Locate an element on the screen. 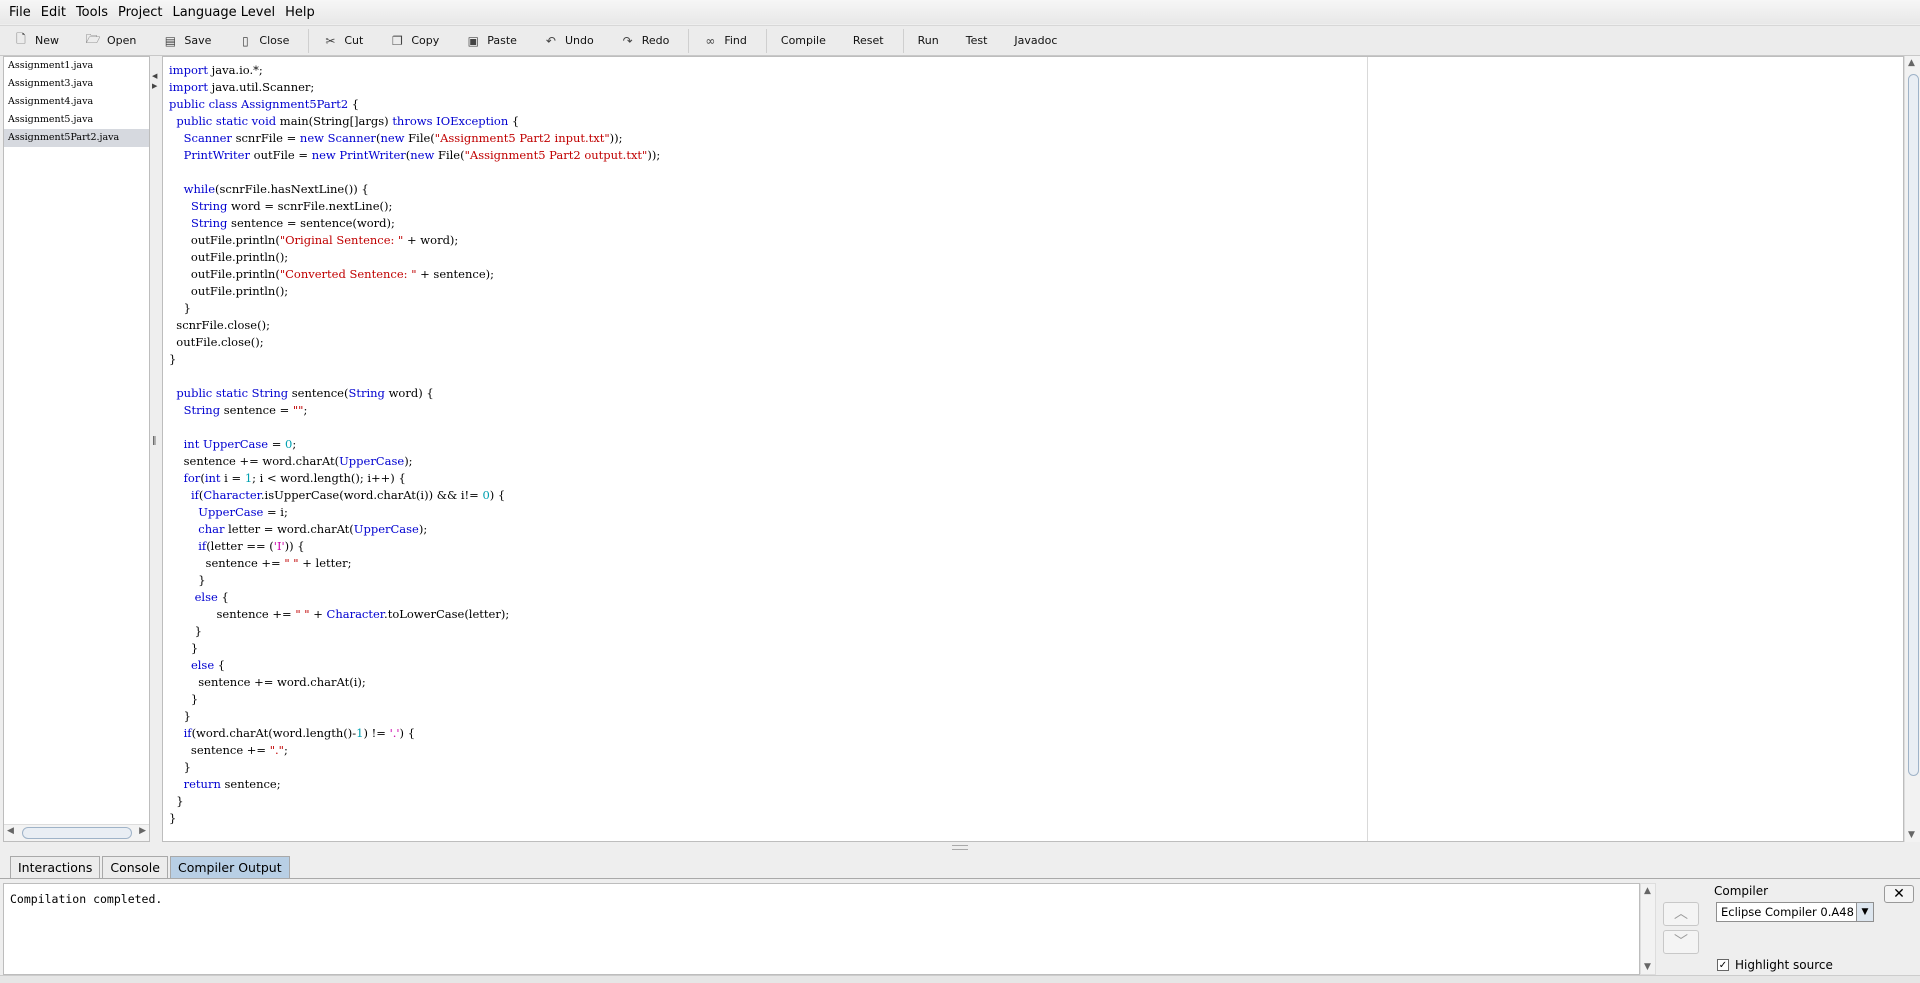 This screenshot has width=1920, height=983. test-button: Test is located at coordinates (977, 41).